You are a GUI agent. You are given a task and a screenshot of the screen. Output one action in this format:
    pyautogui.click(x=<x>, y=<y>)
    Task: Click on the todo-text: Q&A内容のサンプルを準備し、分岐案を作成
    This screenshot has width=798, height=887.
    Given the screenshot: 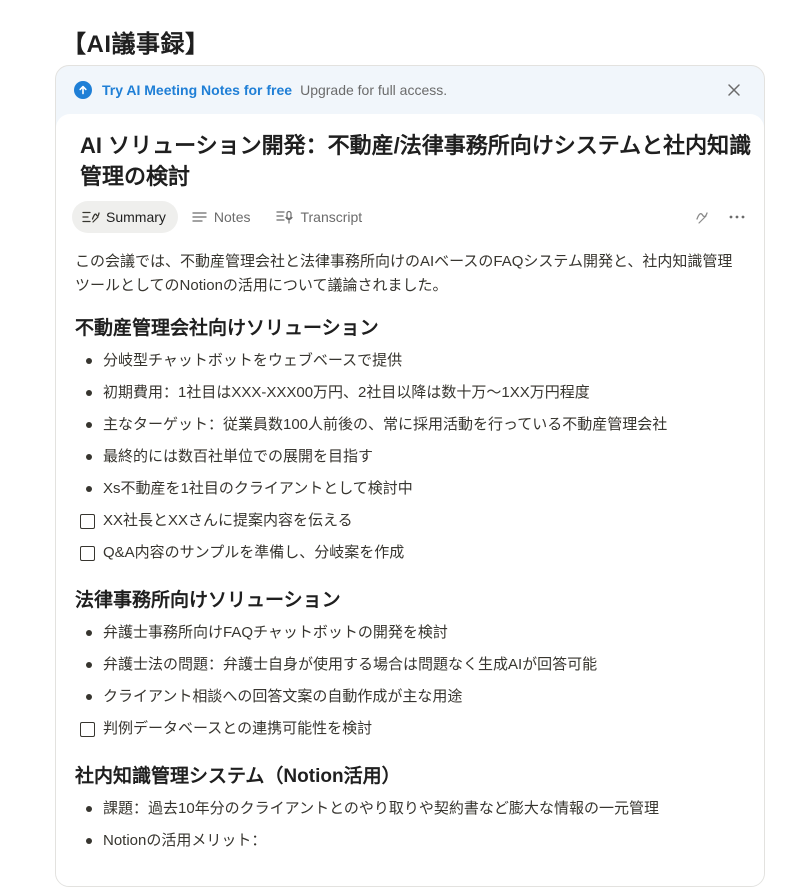 What is the action you would take?
    pyautogui.click(x=254, y=552)
    